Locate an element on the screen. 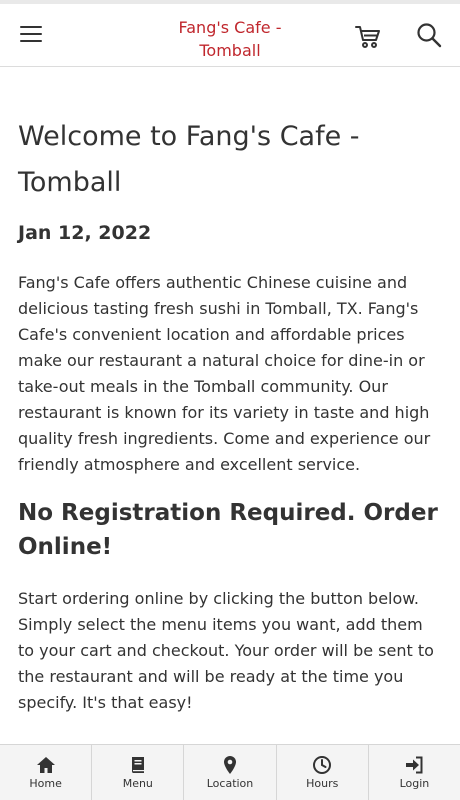 The height and width of the screenshot is (800, 460). nav-home: Home is located at coordinates (46, 772).